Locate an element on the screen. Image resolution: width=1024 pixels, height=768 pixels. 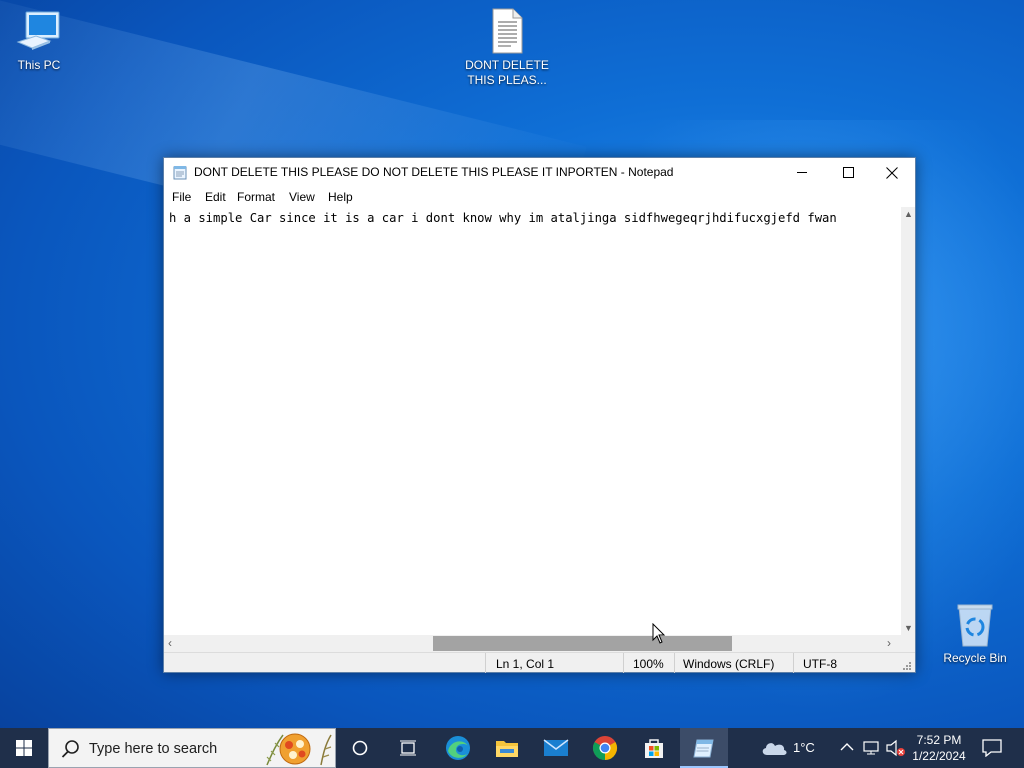
file-explorer-icon is located at coordinates (507, 749).